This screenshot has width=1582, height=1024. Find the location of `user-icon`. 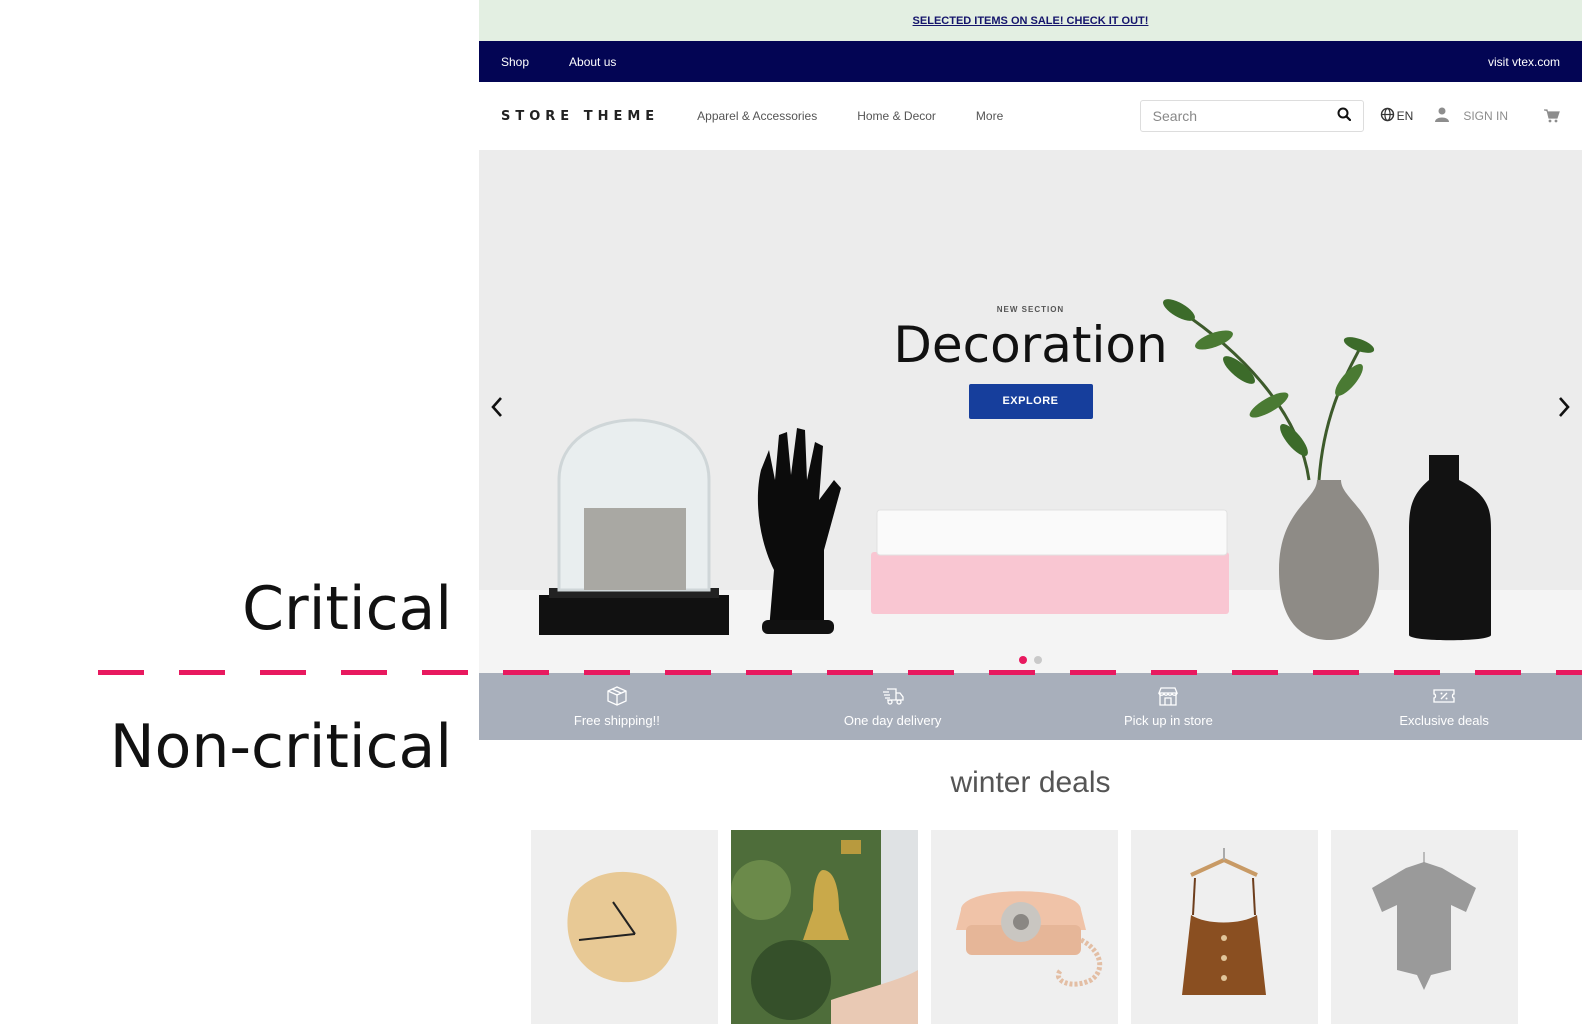

user-icon is located at coordinates (1449, 116).